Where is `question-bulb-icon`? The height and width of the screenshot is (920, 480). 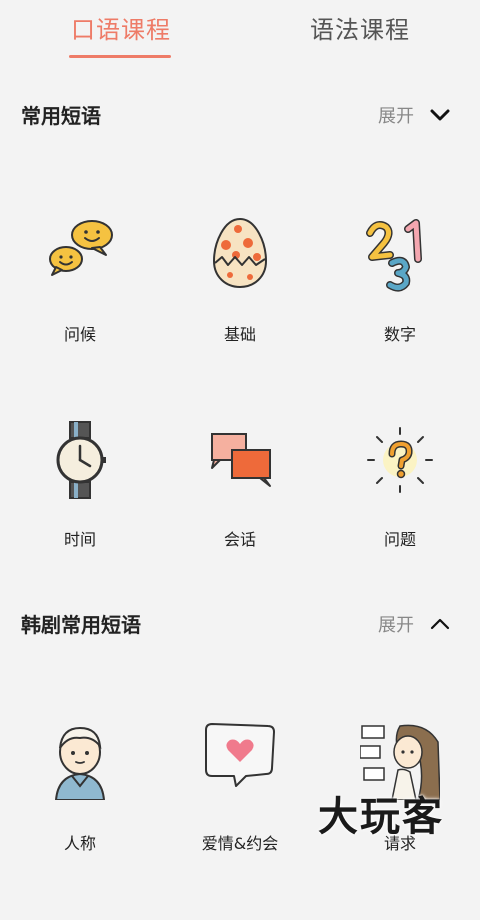
question-bulb-icon is located at coordinates (400, 460).